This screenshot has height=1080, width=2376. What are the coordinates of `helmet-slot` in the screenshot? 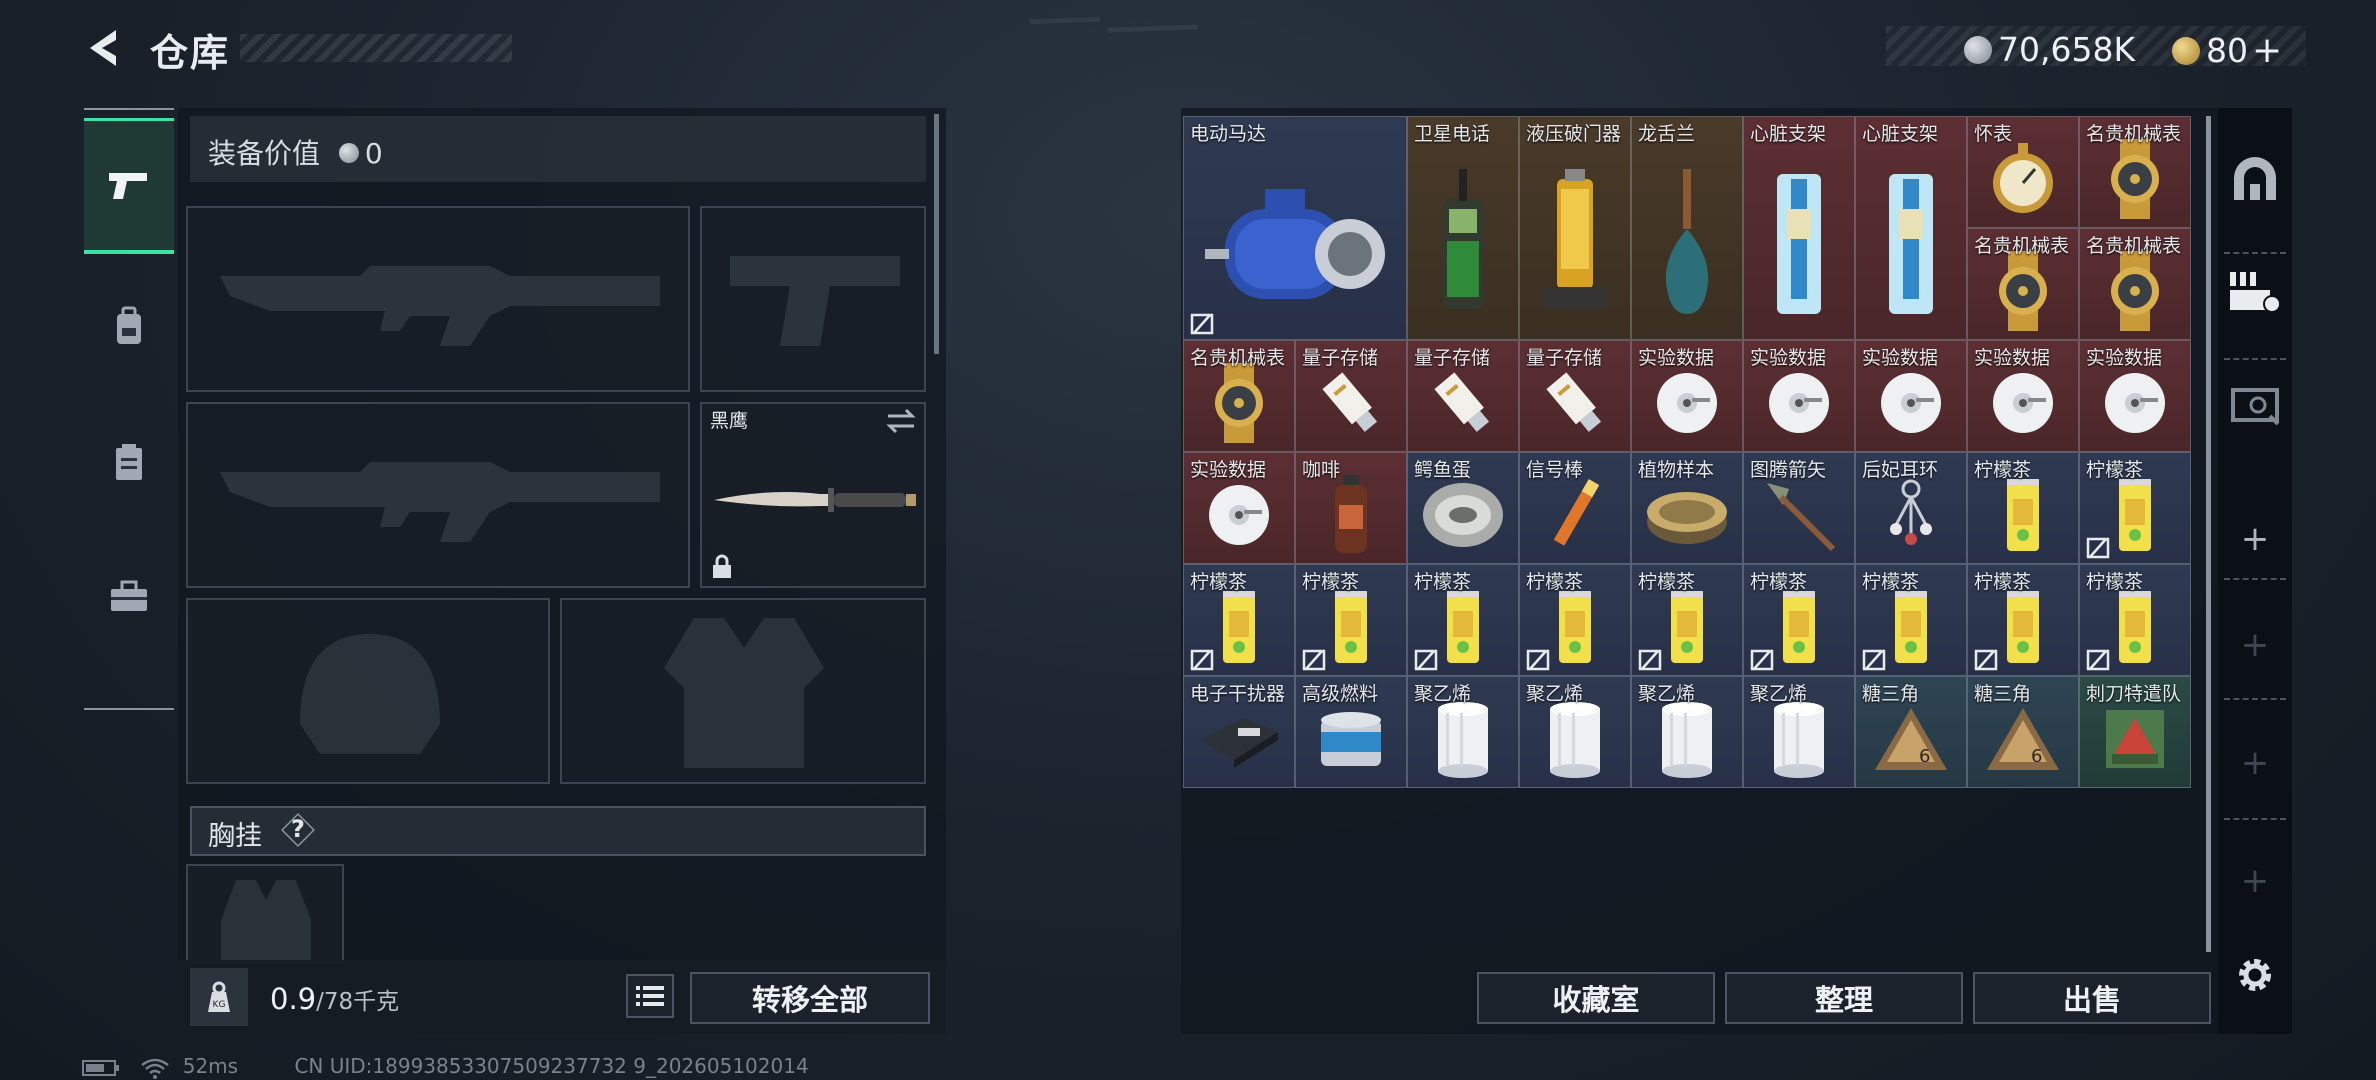 It's located at (368, 691).